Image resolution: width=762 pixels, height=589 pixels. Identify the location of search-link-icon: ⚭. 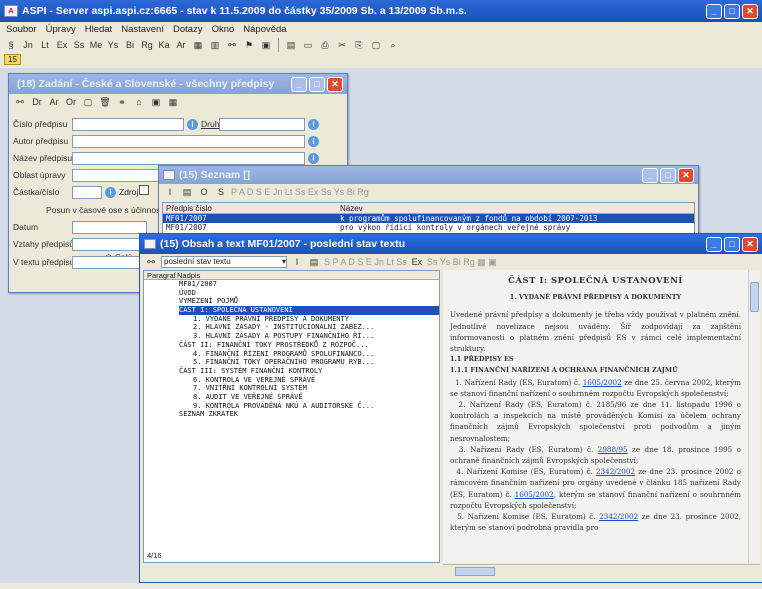
(122, 102).